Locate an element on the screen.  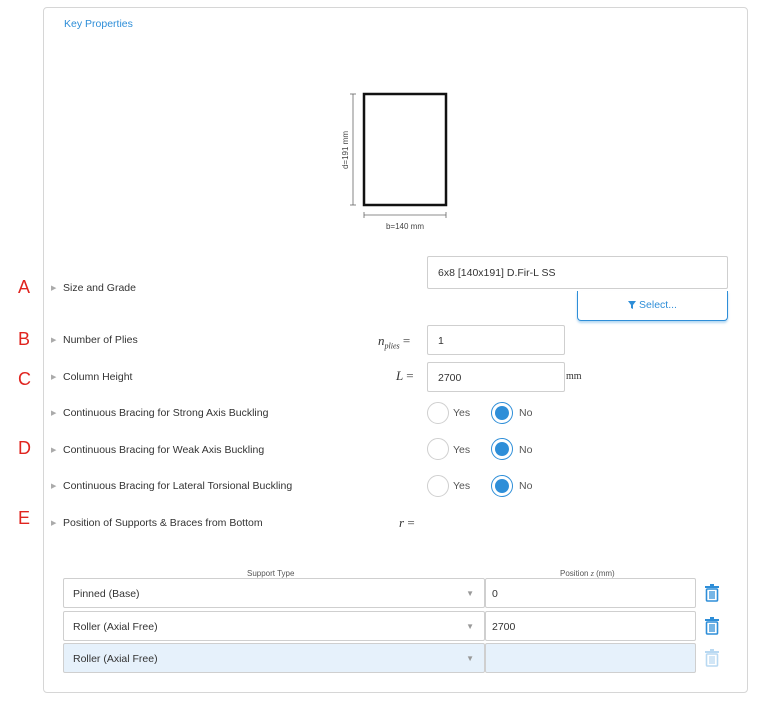
strong-axis-yes-radio is located at coordinates (438, 413).